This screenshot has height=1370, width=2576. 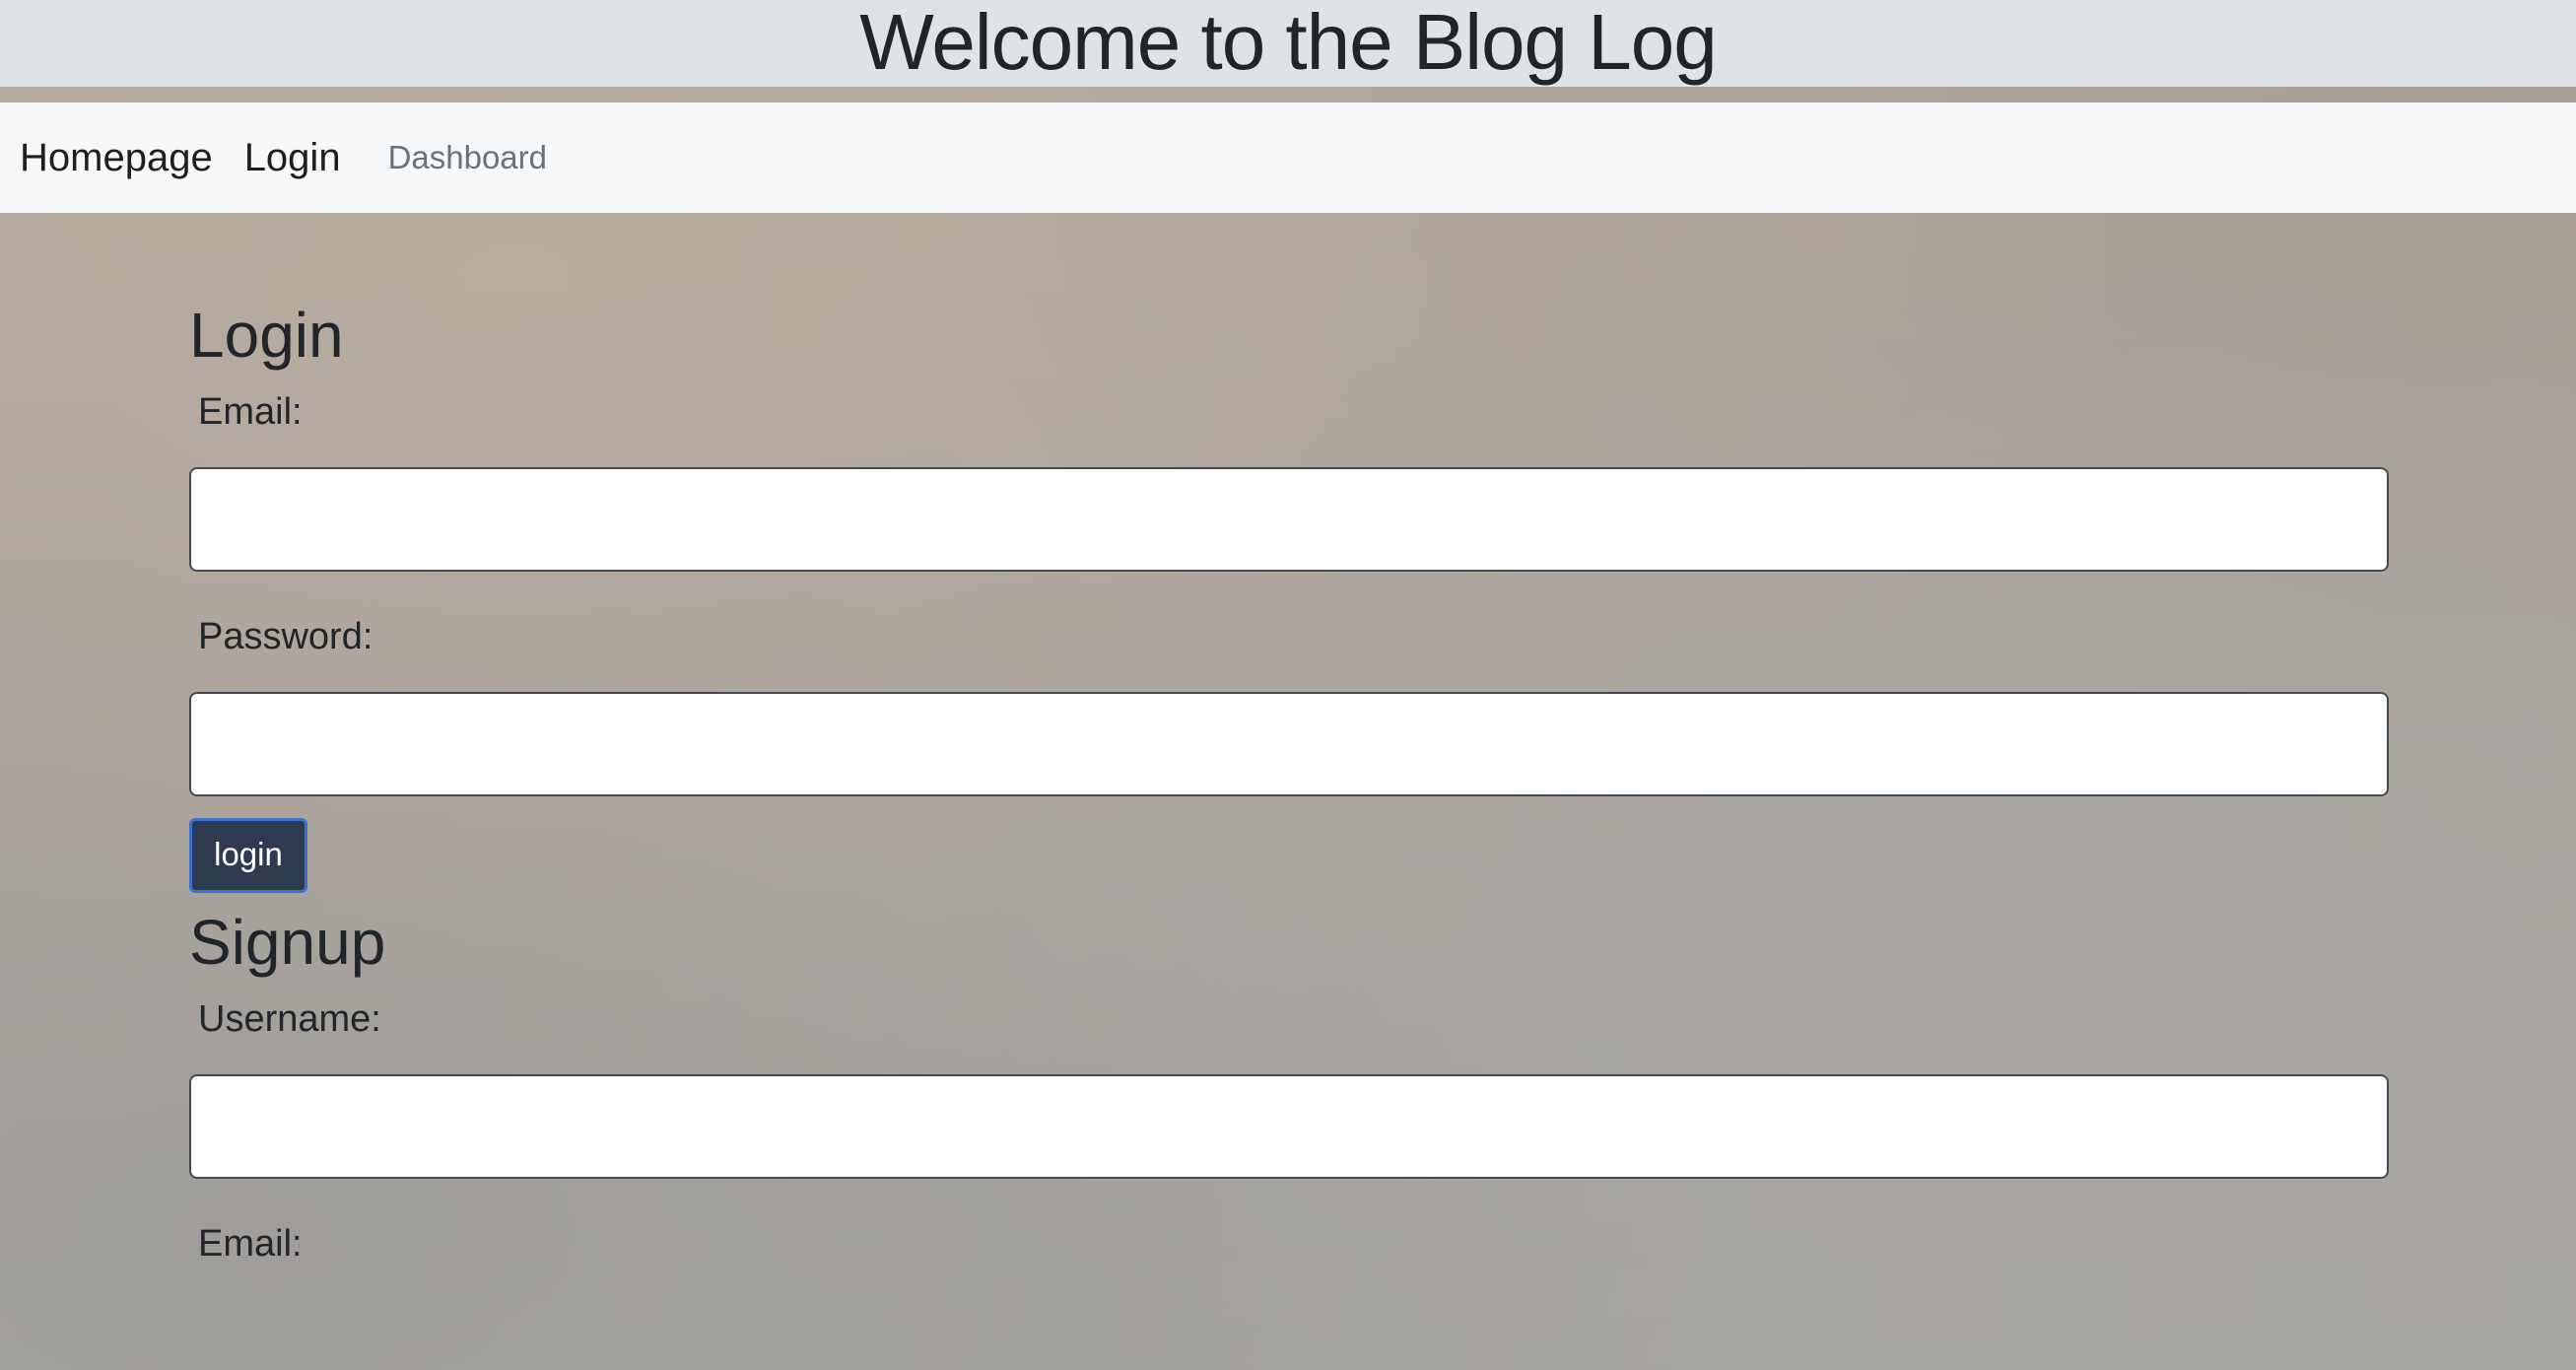 I want to click on nav-link-login: Login, so click(x=292, y=158).